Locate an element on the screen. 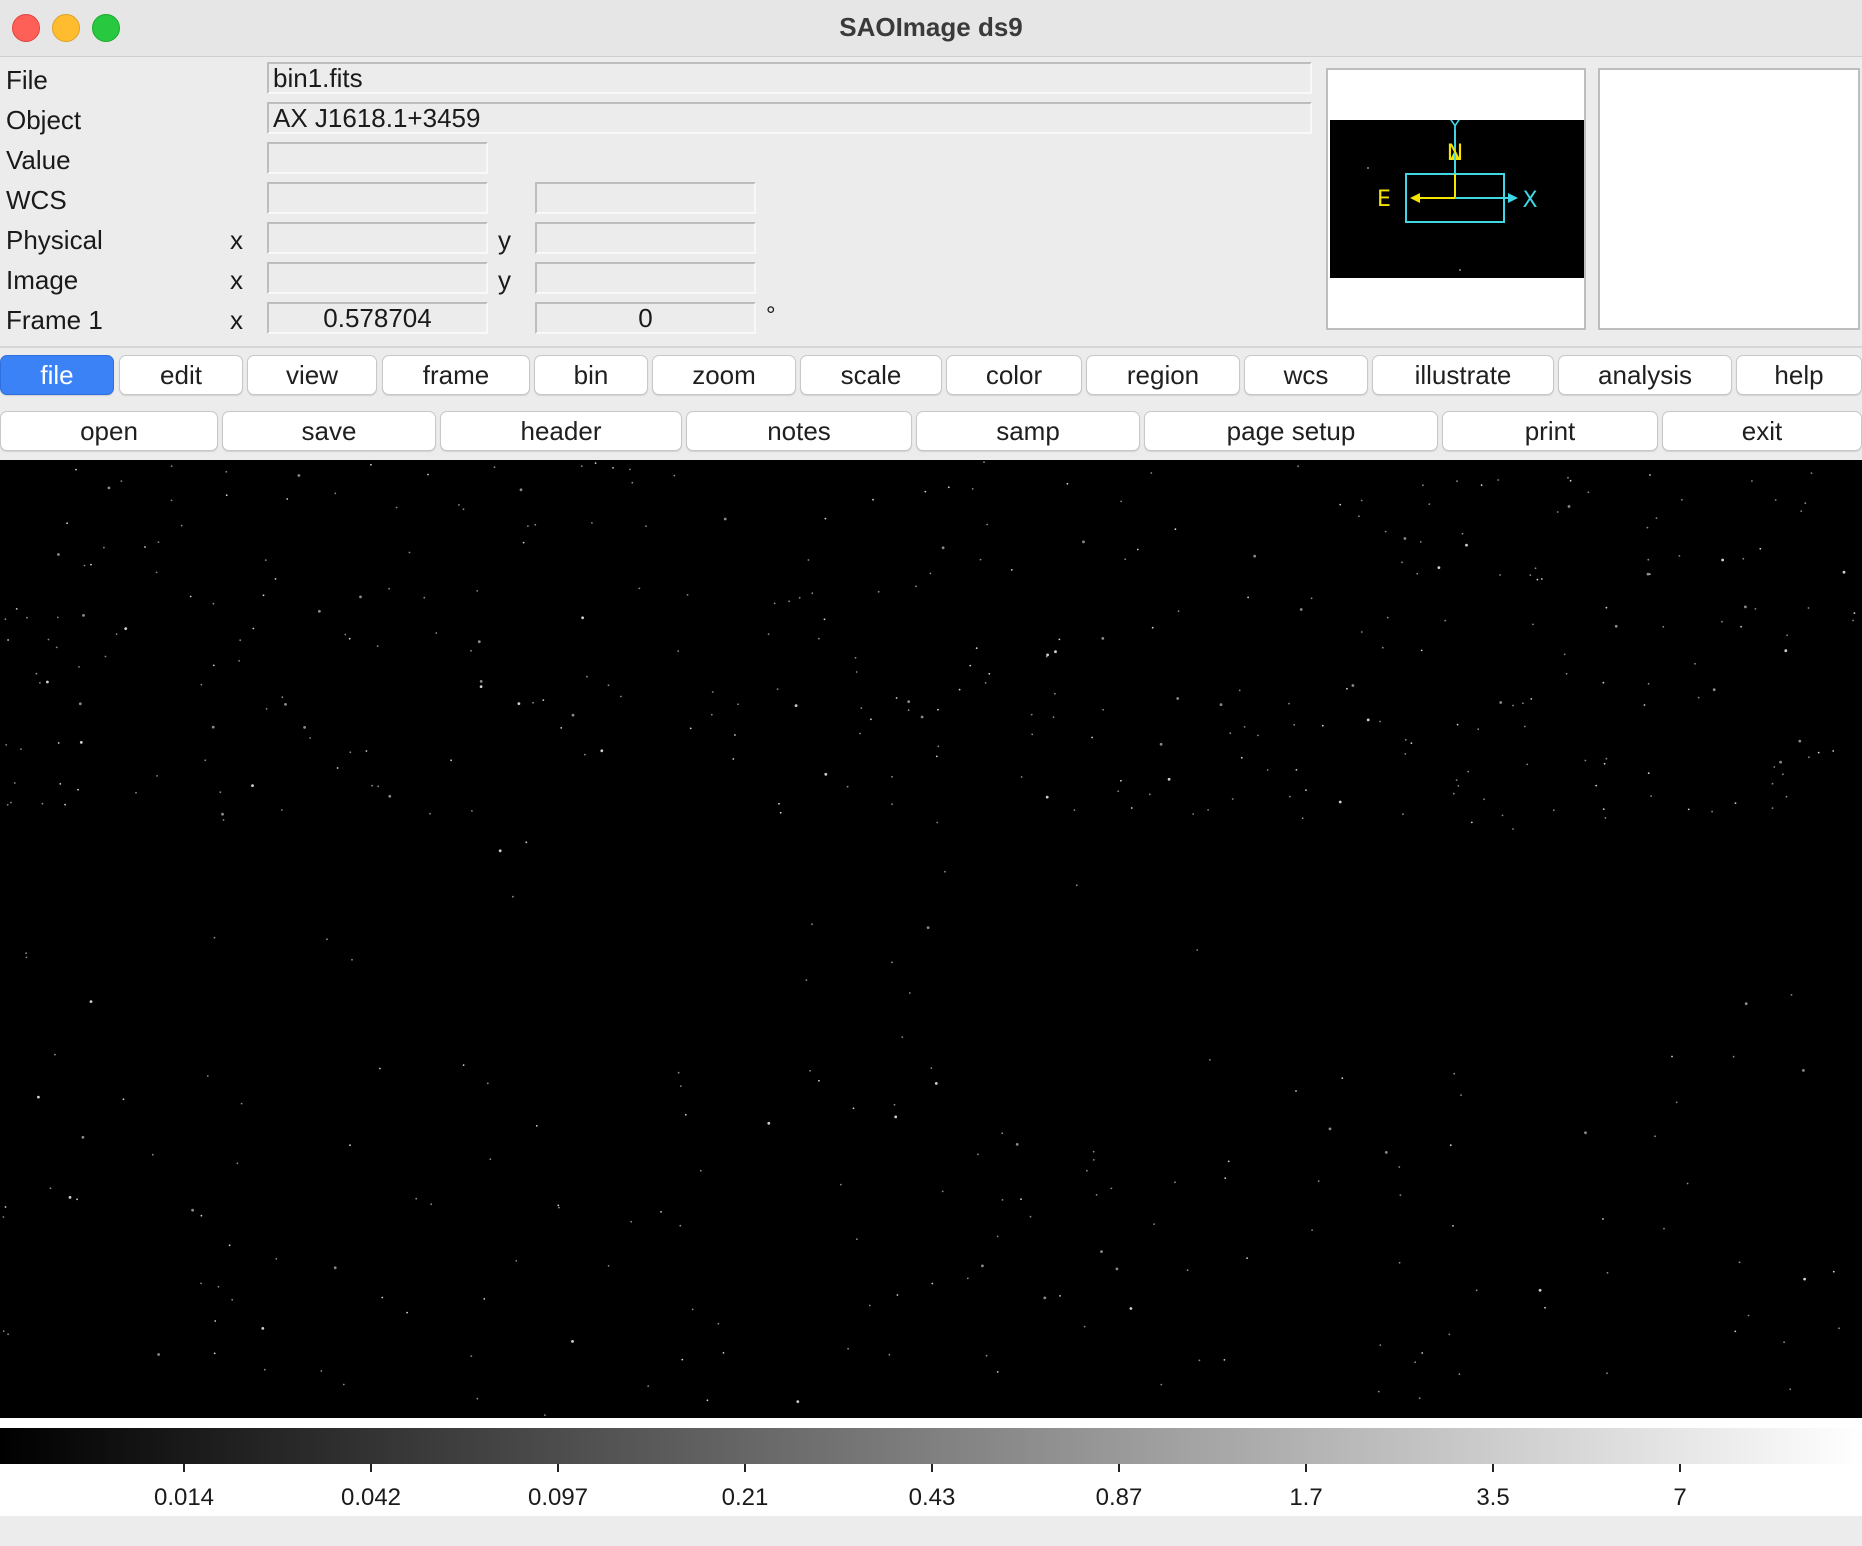  colorbar-tick is located at coordinates (1306, 1468).